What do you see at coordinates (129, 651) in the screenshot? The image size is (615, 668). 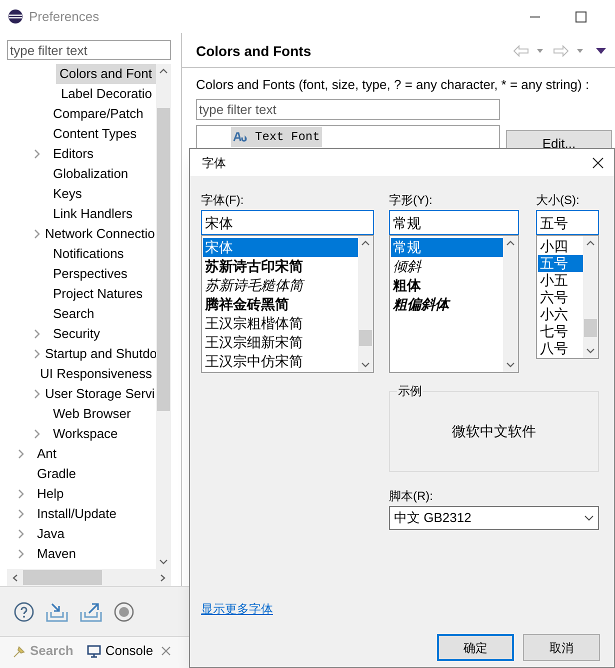 I see `view-tab: Console` at bounding box center [129, 651].